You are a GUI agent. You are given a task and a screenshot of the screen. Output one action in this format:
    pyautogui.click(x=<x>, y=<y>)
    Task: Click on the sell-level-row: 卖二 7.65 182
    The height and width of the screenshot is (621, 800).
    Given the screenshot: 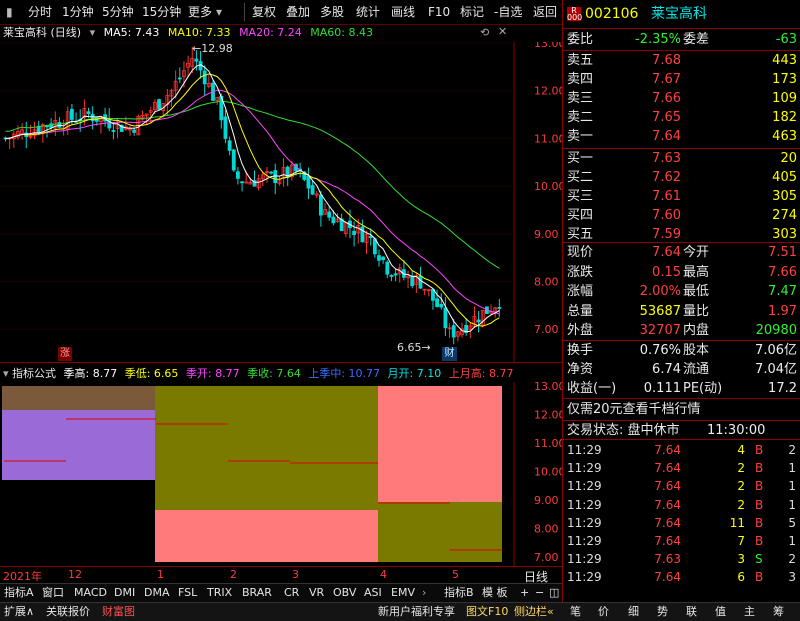 What is the action you would take?
    pyautogui.click(x=681, y=117)
    